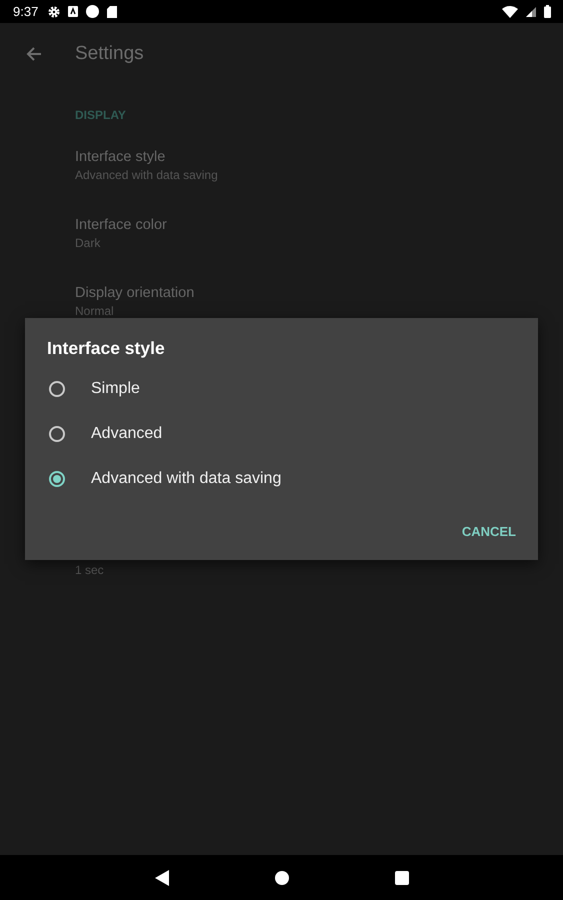 The width and height of the screenshot is (563, 900). What do you see at coordinates (34, 54) in the screenshot?
I see `back-arrow-icon` at bounding box center [34, 54].